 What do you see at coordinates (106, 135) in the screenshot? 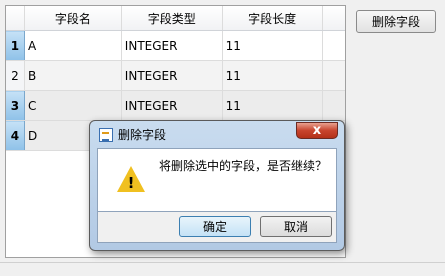
I see `app-icon` at bounding box center [106, 135].